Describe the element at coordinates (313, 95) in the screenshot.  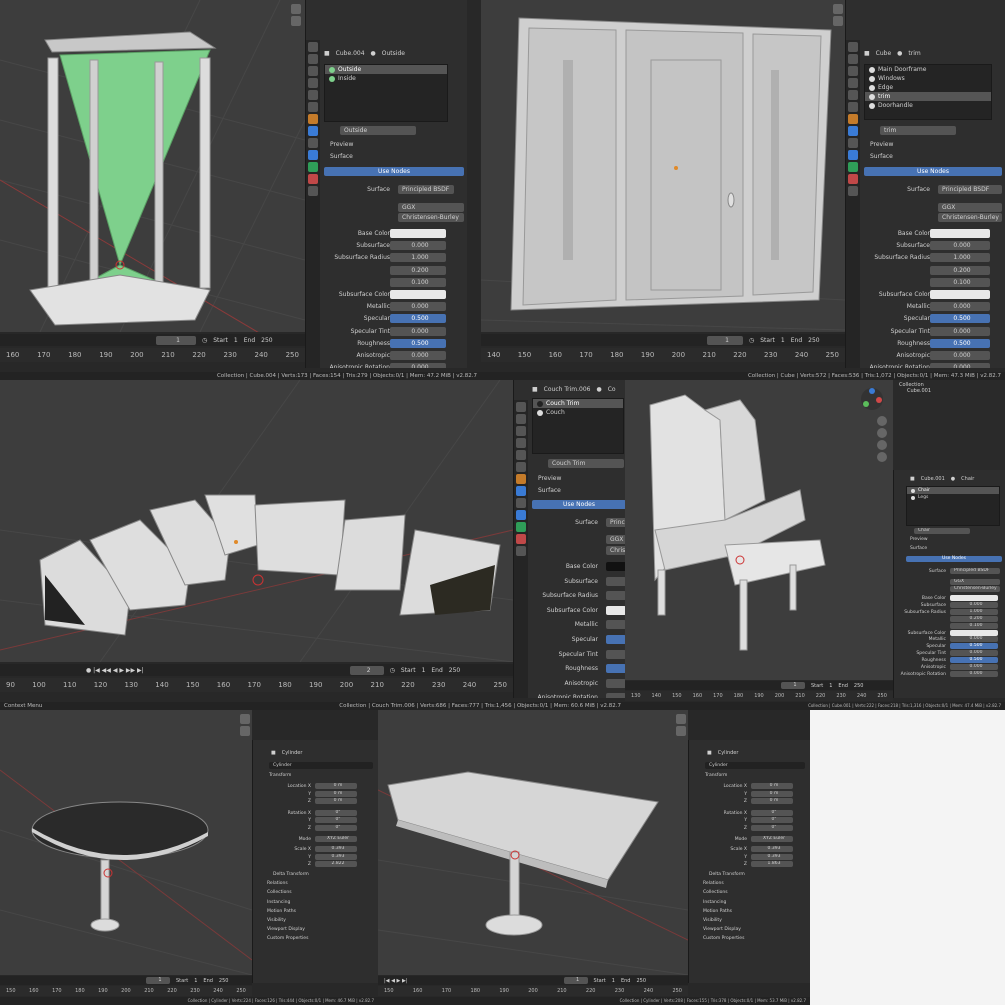
I see `scene-icon` at that location.